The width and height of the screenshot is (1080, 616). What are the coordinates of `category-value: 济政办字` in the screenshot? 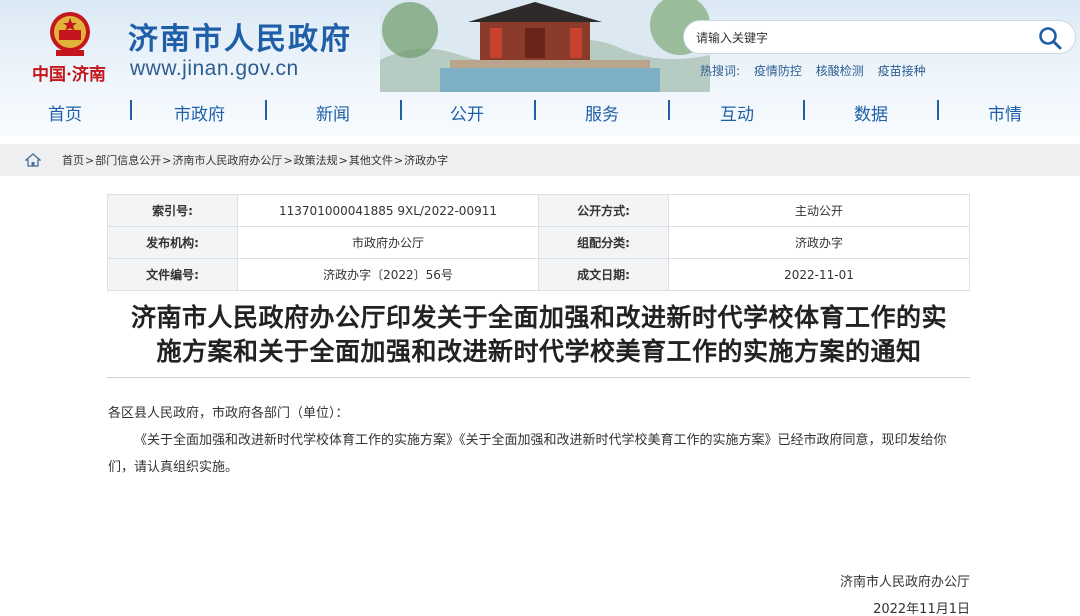 It's located at (819, 242).